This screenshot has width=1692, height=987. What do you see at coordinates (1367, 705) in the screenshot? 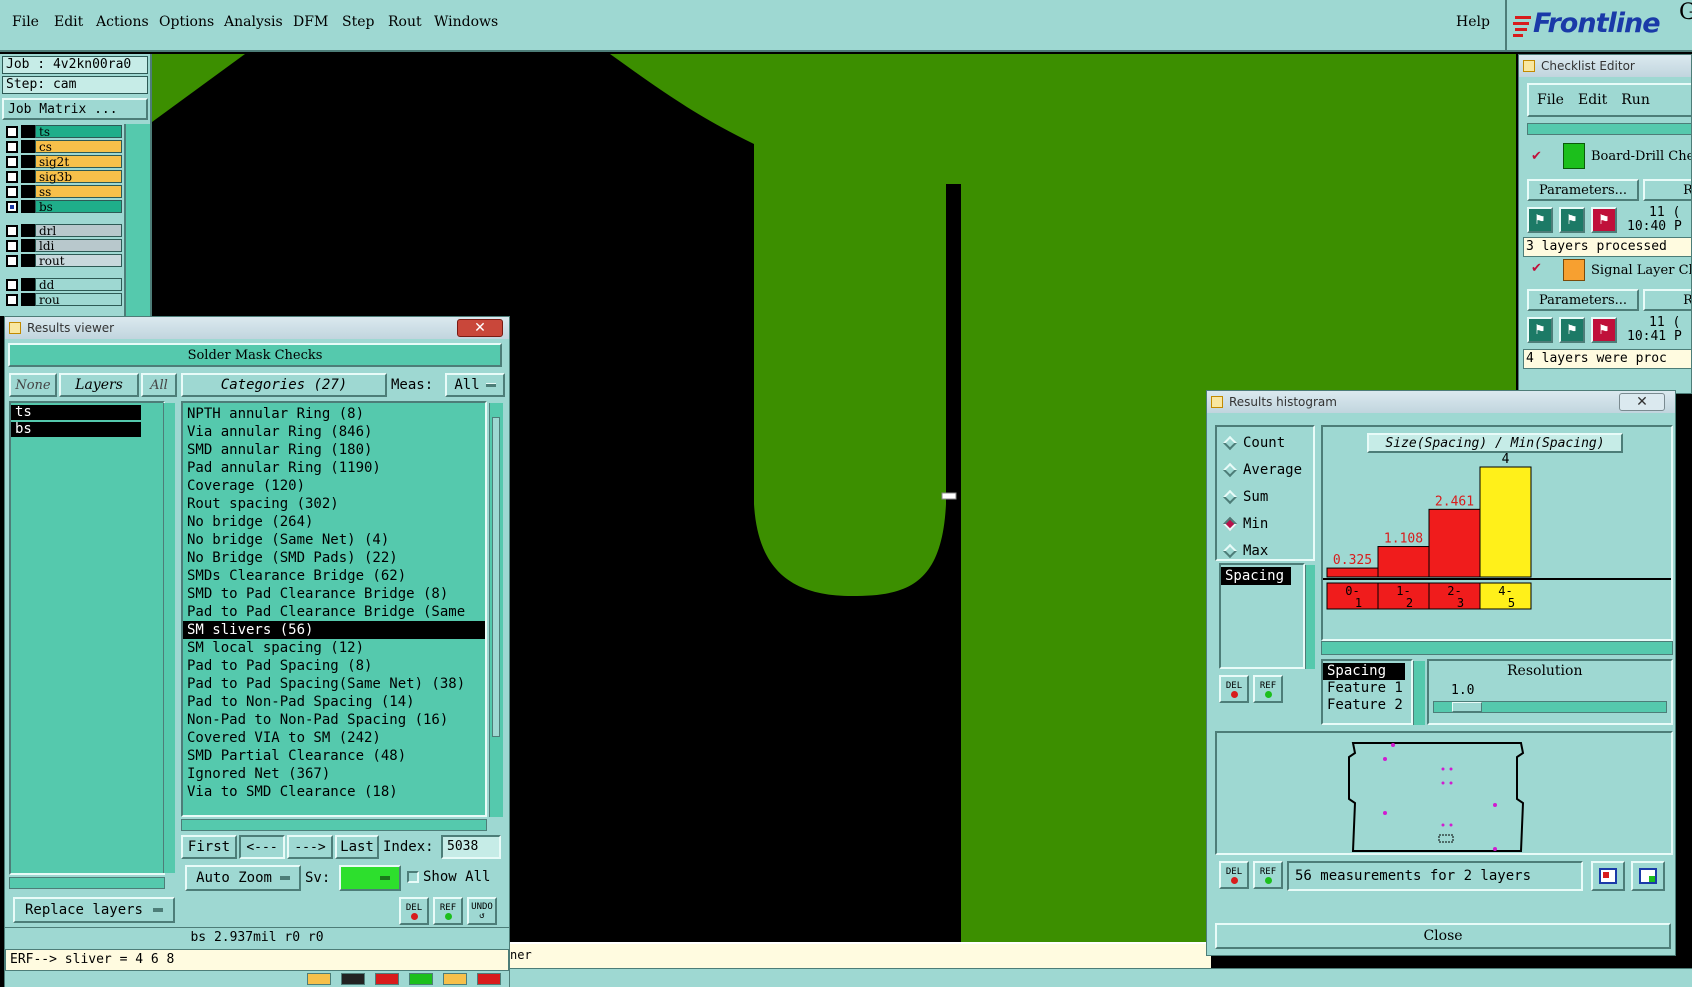
I see `feature-item: Feature 2` at bounding box center [1367, 705].